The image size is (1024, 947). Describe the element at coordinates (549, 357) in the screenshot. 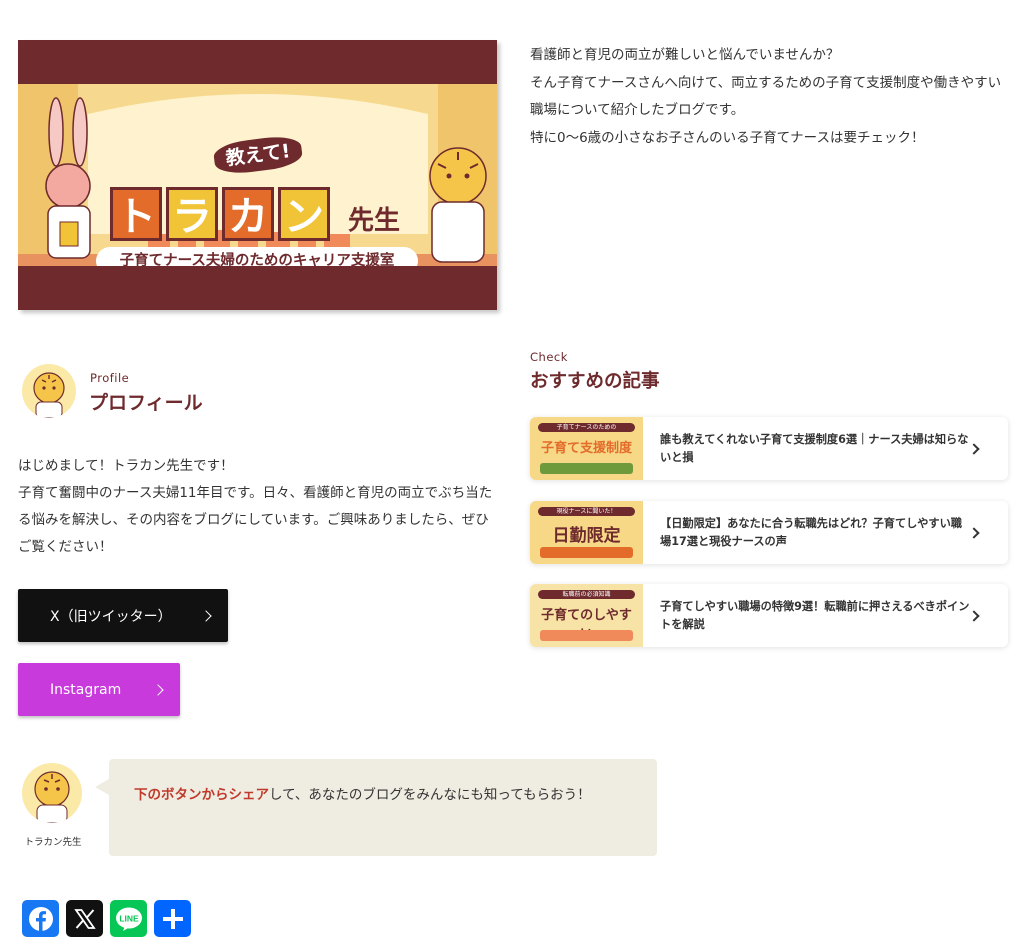

I see `recommended-eyebrow: Check` at that location.